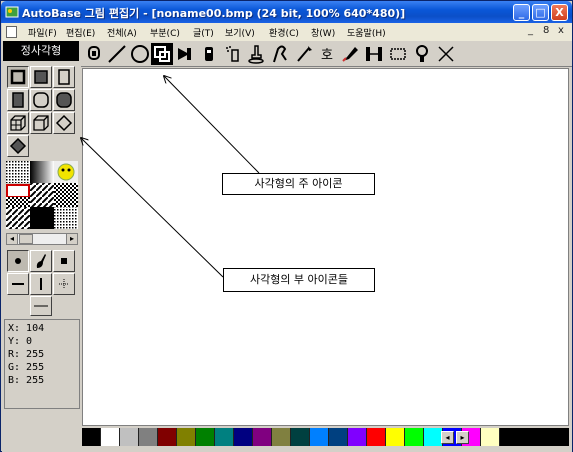  Describe the element at coordinates (299, 280) in the screenshot. I see `sub-icons-callout: 사각형의 부 아이콘들` at that location.